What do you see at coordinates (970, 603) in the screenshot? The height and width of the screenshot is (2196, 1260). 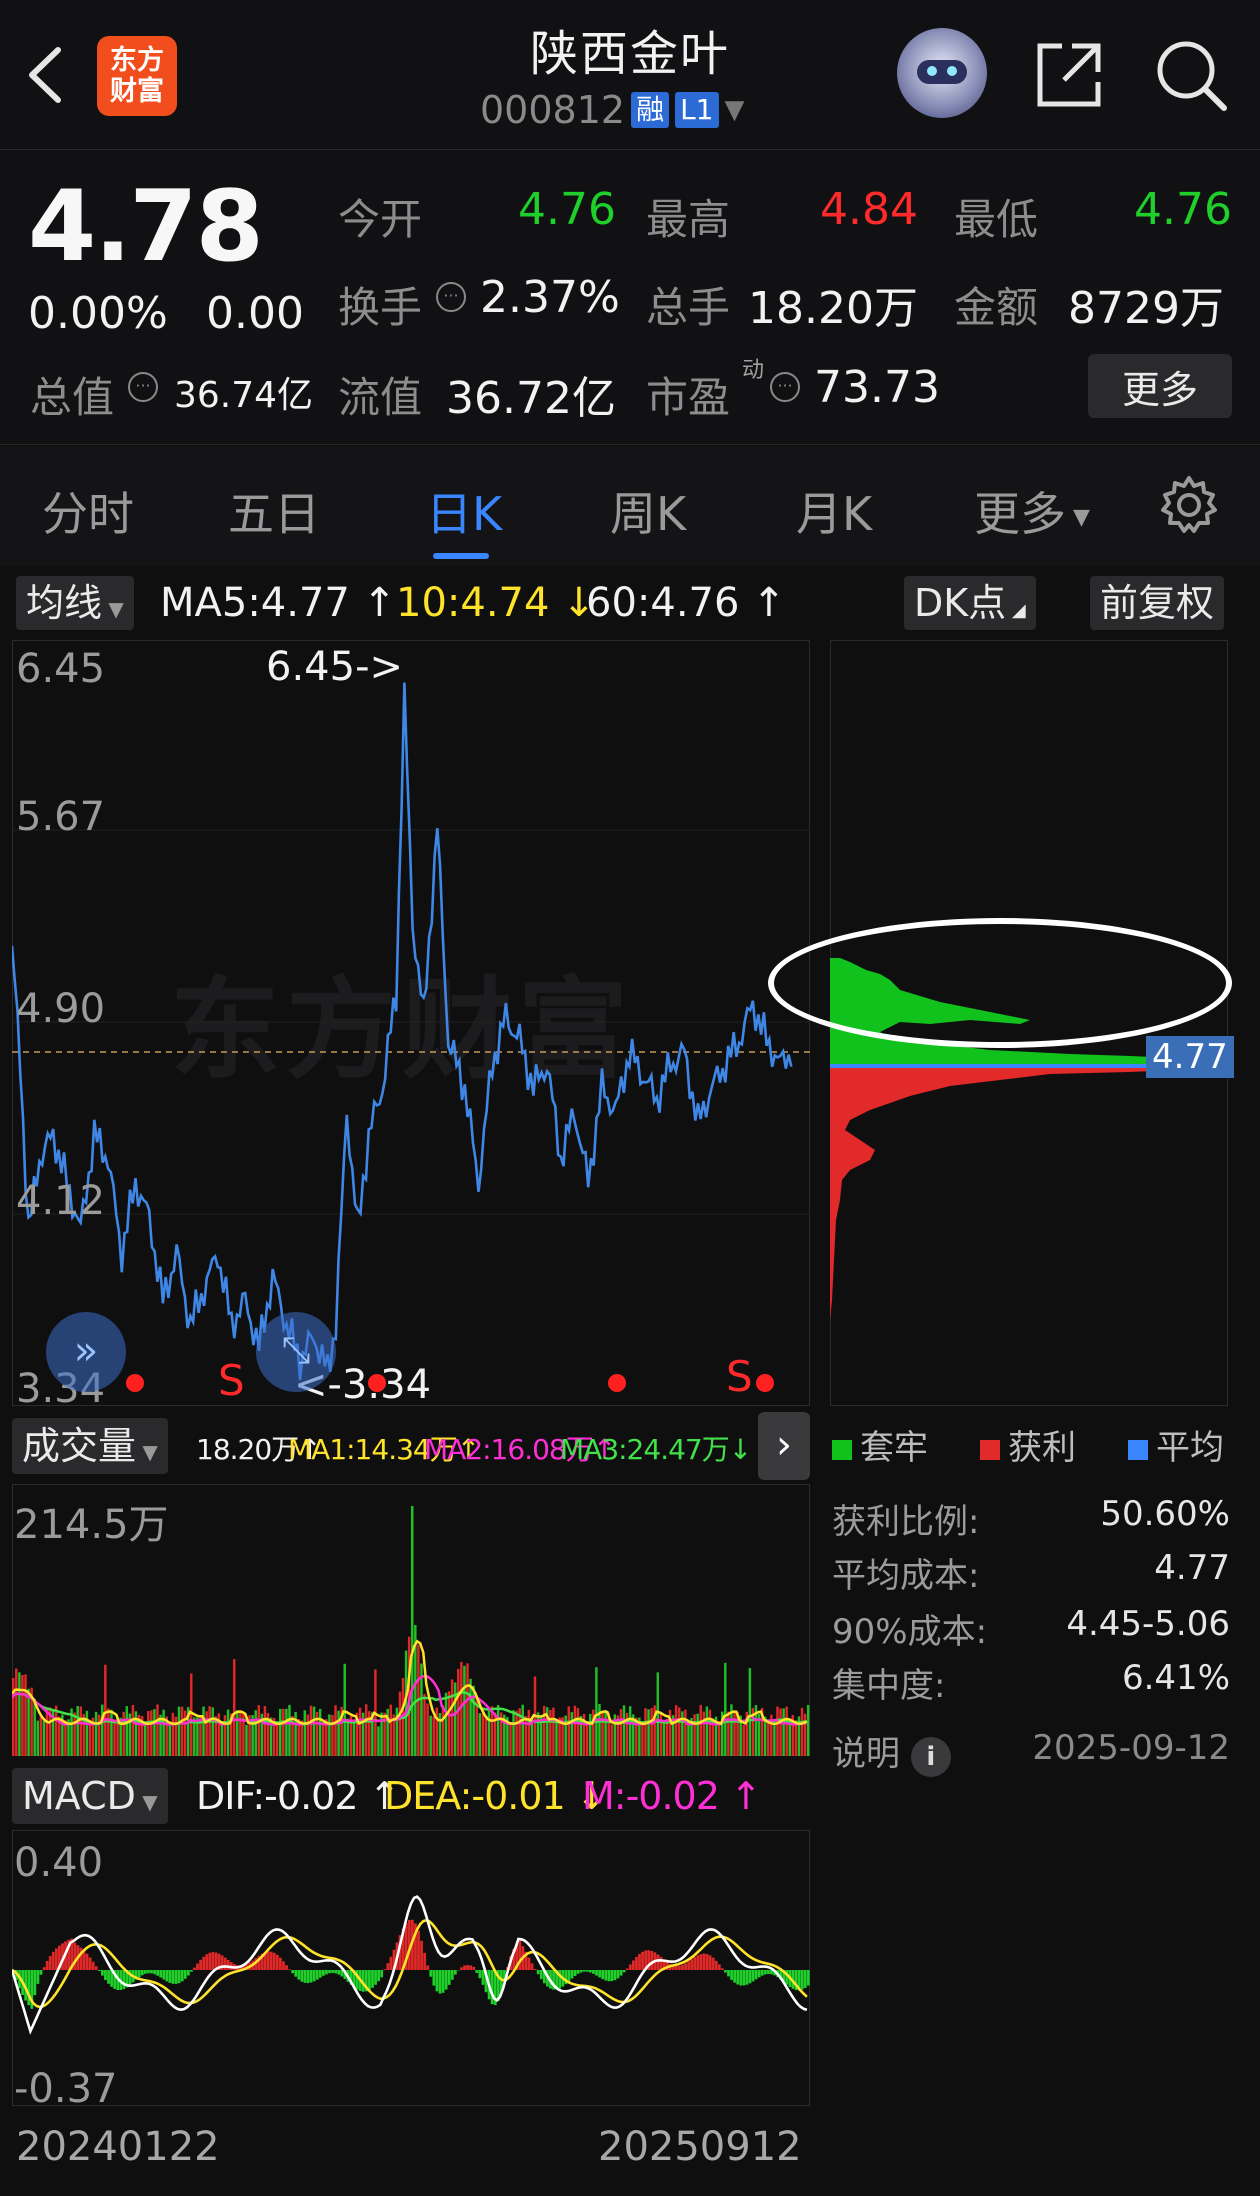 I see `dk-point-button: DK点 ◢` at bounding box center [970, 603].